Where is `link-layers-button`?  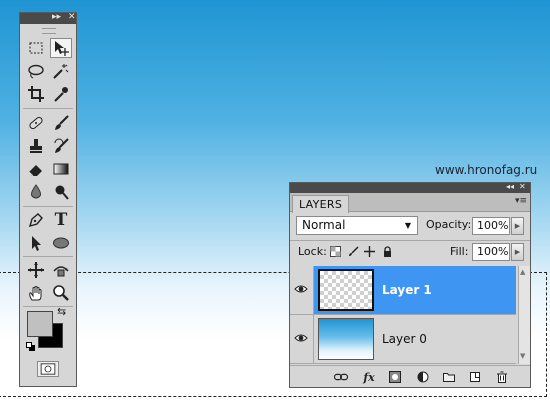
link-layers-button is located at coordinates (341, 377).